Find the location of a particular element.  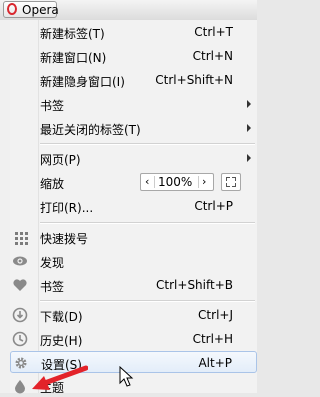

download-icon is located at coordinates (20, 315).